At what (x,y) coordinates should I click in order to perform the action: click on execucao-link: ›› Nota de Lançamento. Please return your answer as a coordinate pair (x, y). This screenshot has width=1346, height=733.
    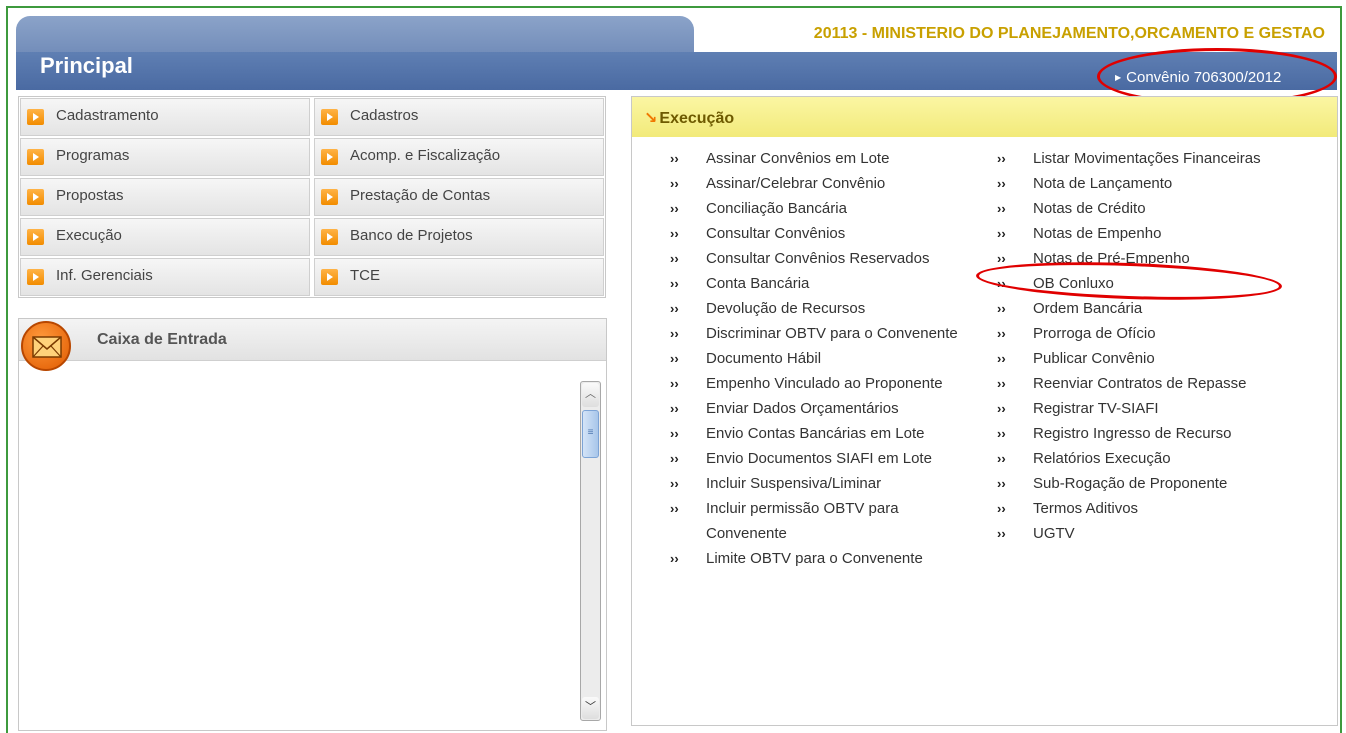
    Looking at the image, I should click on (1147, 184).